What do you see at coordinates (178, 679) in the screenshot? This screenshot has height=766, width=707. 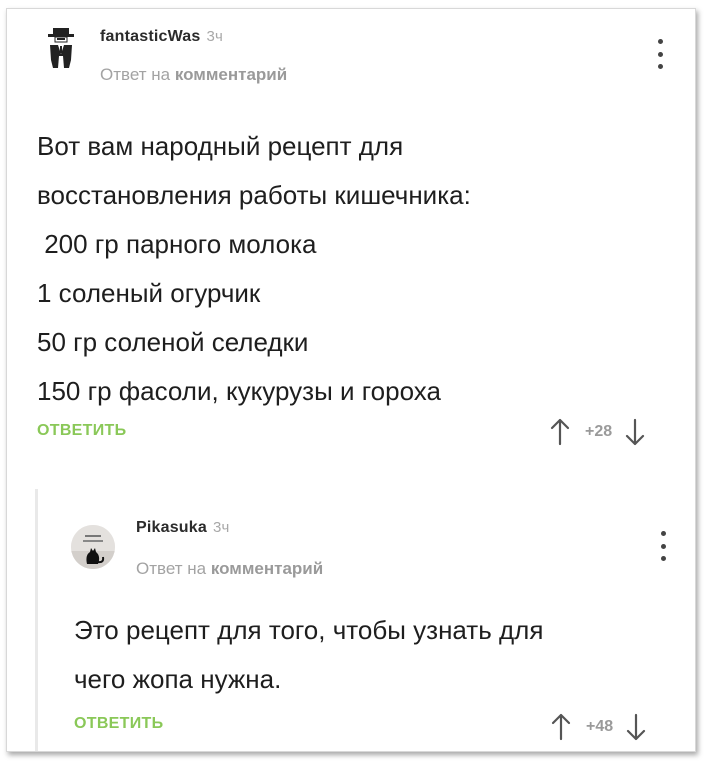 I see `comment-line: чего жопа нужна.` at bounding box center [178, 679].